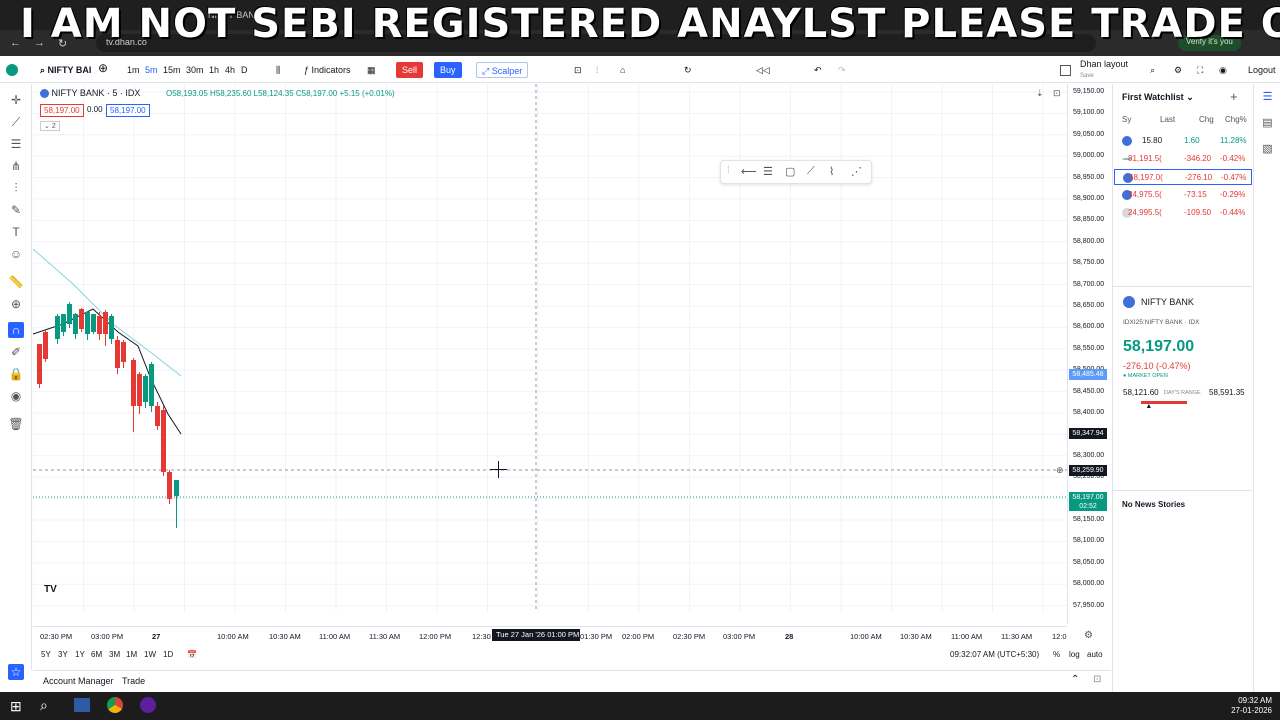  I want to click on fullscreen-icon: ⛶, so click(1200, 70).